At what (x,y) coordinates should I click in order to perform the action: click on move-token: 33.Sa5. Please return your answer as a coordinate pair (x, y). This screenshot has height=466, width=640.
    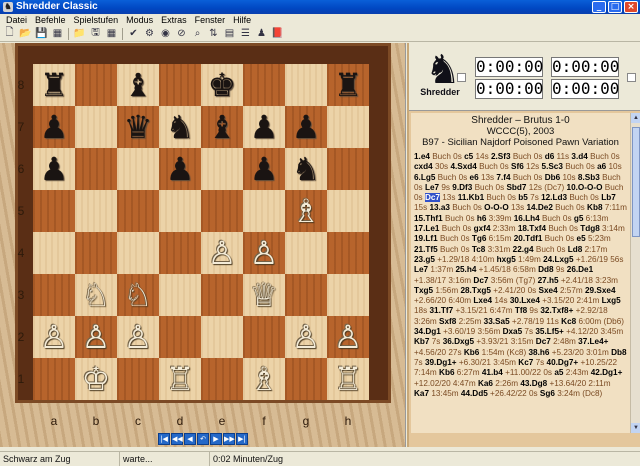
    Looking at the image, I should click on (497, 321).